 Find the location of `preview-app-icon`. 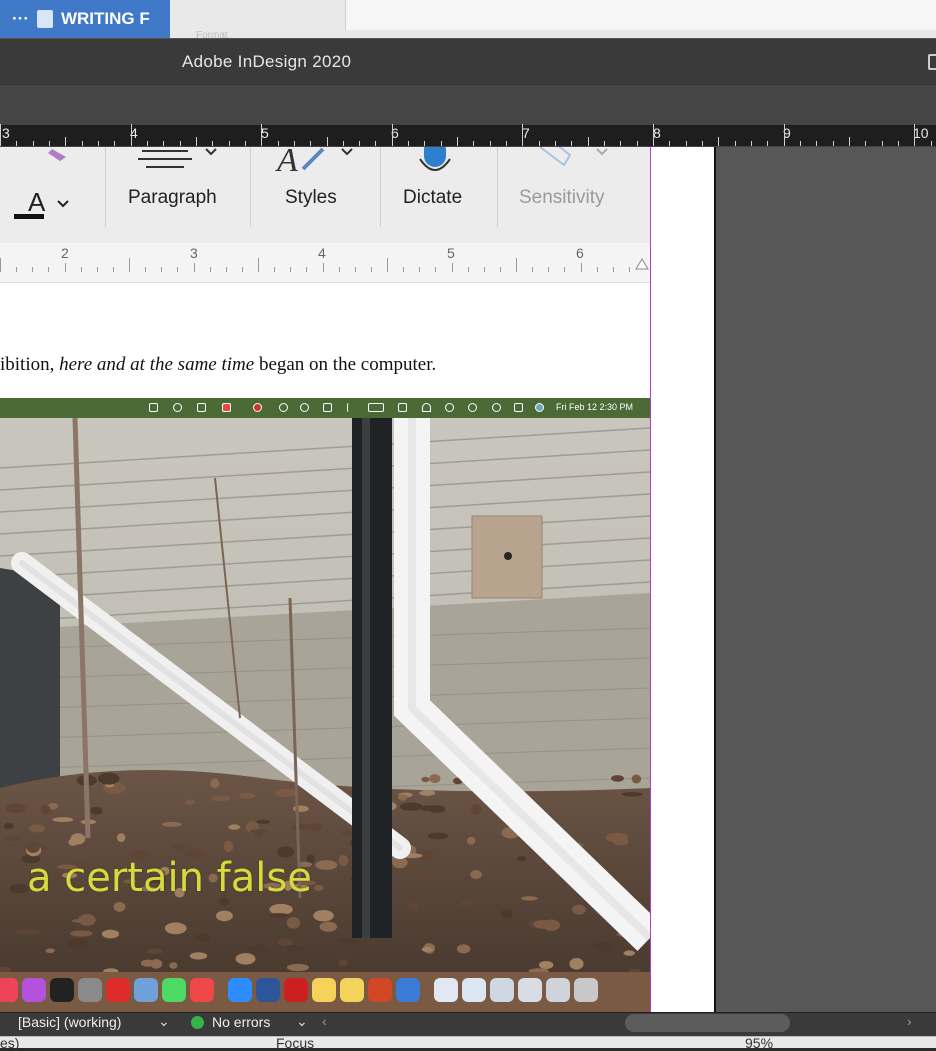

preview-app-icon is located at coordinates (146, 990).